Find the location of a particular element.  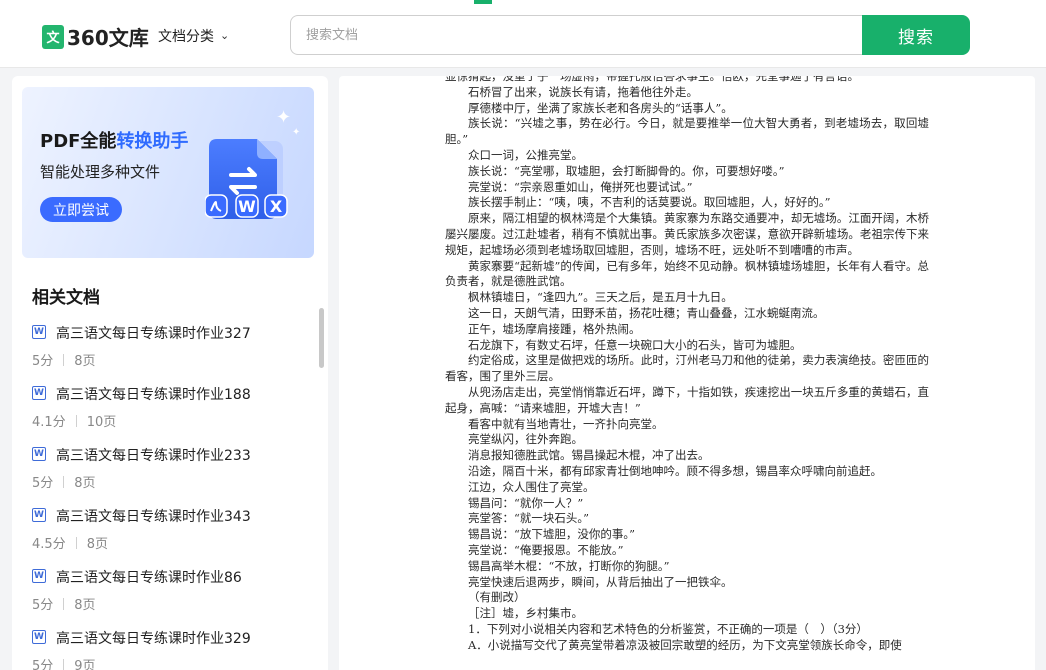

banner-subtitle: 智能处理多种文件 is located at coordinates (100, 172).